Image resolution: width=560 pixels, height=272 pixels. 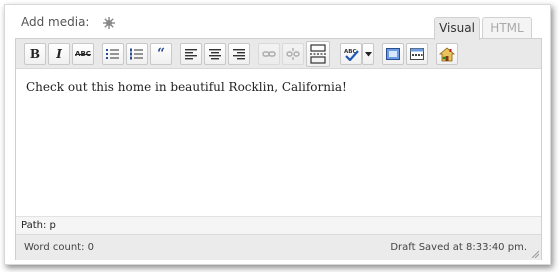 I want to click on draft-saved-status: Draft Saved at 8:33:40 pm., so click(x=458, y=247).